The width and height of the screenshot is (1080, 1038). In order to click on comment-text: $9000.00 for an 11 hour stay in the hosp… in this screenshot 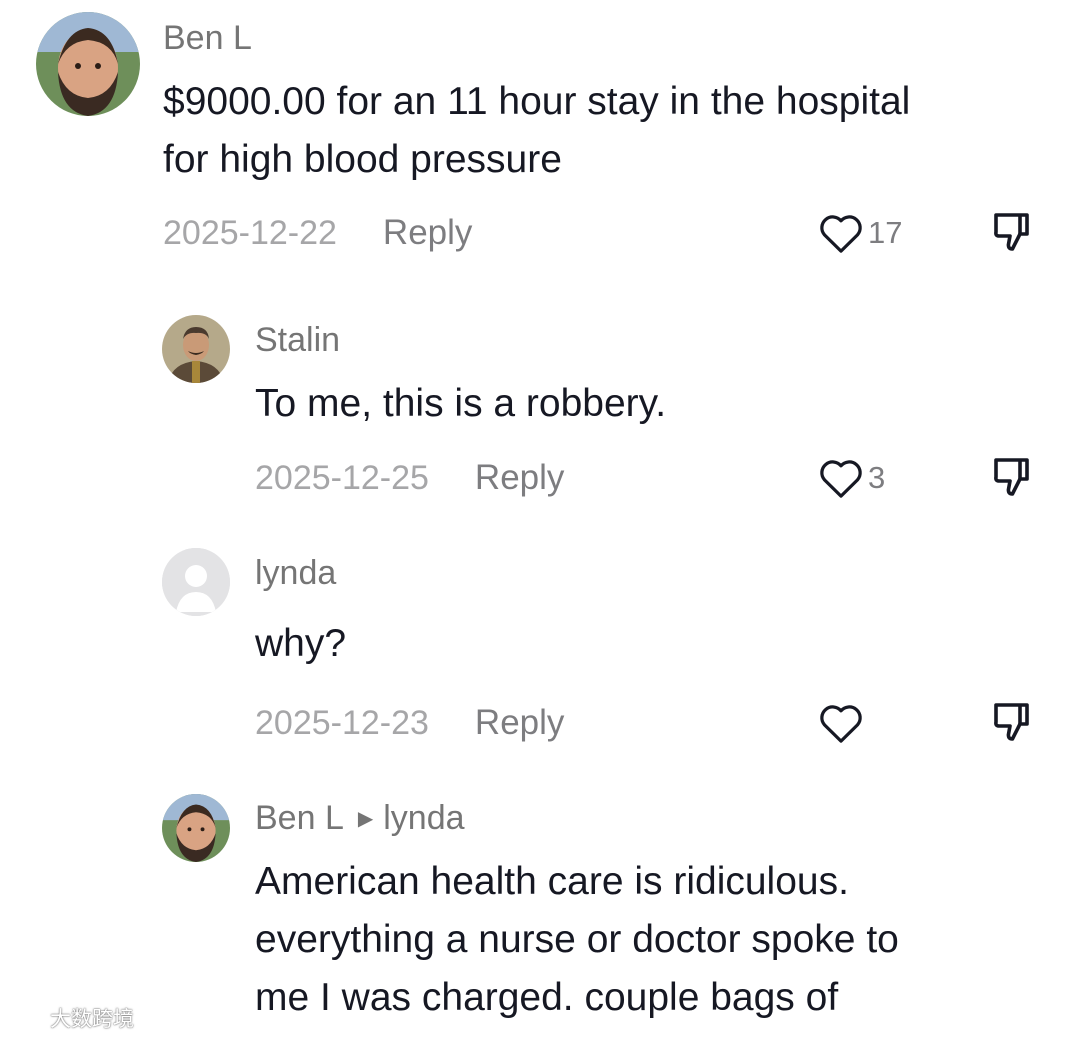, I will do `click(613, 131)`.